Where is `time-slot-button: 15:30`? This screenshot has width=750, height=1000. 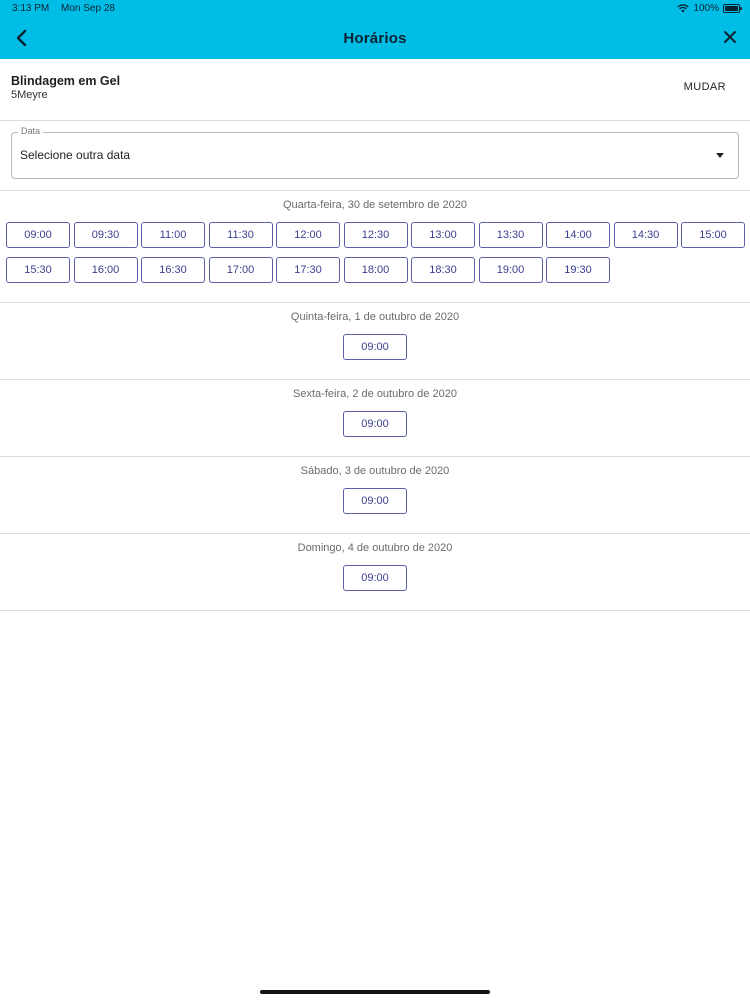 time-slot-button: 15:30 is located at coordinates (38, 270).